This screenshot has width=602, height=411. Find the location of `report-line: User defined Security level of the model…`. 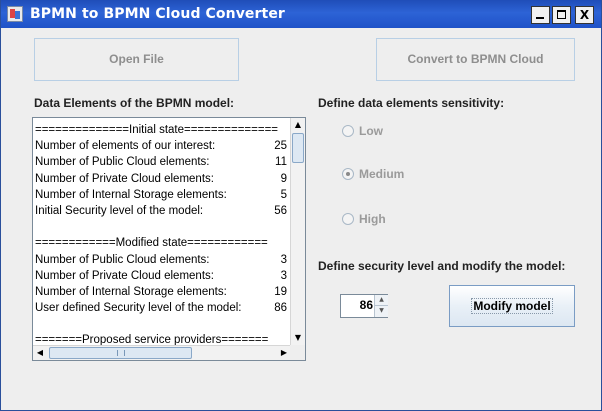

report-line: User defined Security level of the model… is located at coordinates (162, 308).